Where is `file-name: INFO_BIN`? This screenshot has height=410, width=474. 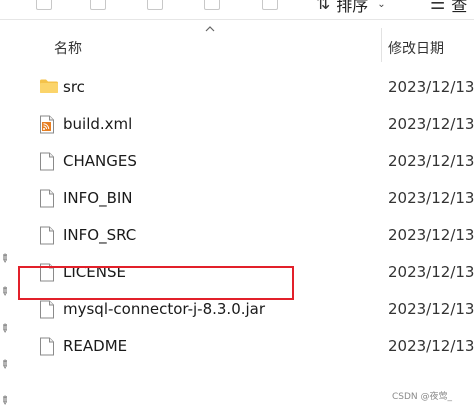 file-name: INFO_BIN is located at coordinates (98, 198).